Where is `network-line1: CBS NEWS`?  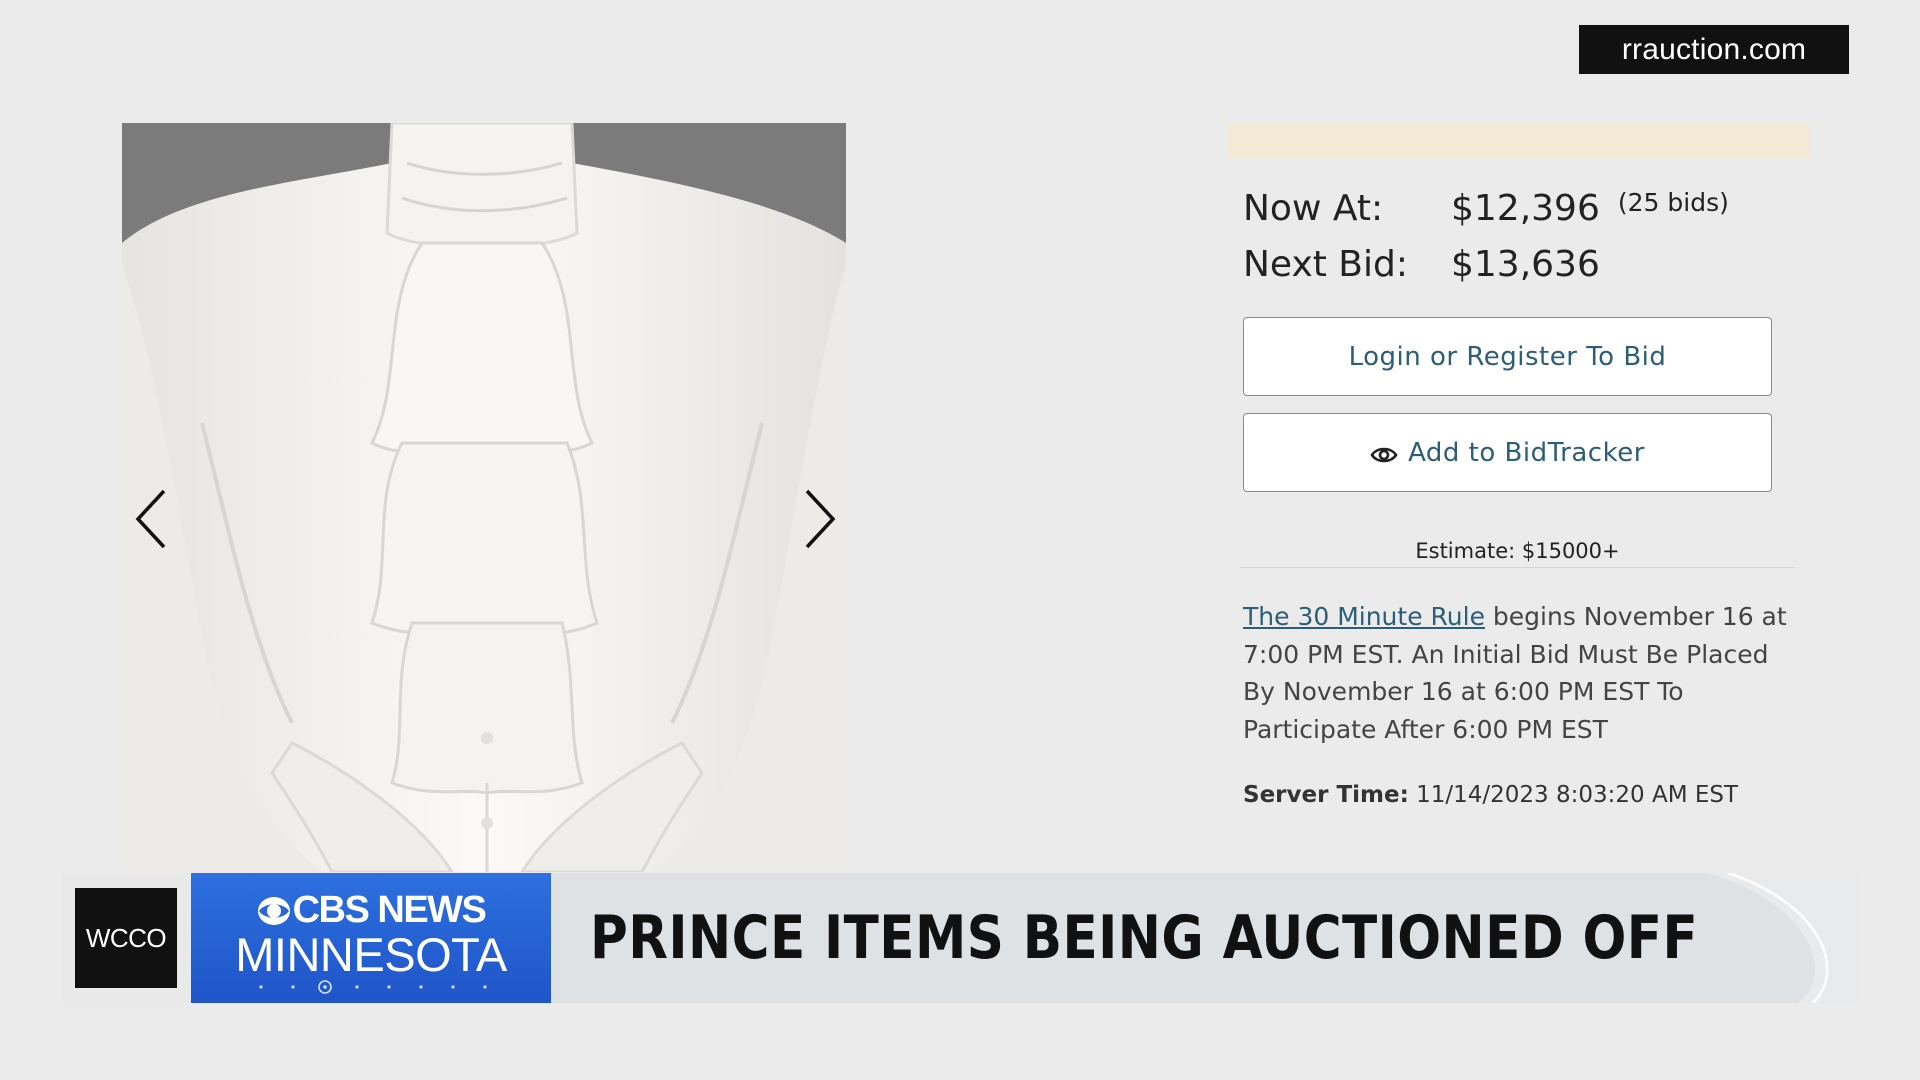
network-line1: CBS NEWS is located at coordinates (389, 910).